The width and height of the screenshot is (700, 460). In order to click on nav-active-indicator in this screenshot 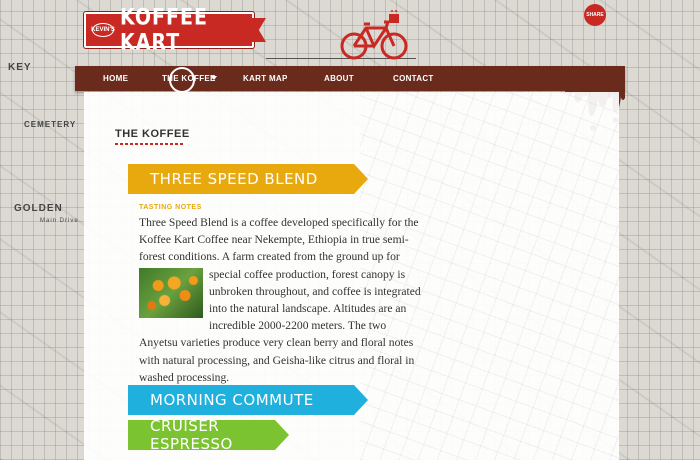, I will do `click(182, 80)`.